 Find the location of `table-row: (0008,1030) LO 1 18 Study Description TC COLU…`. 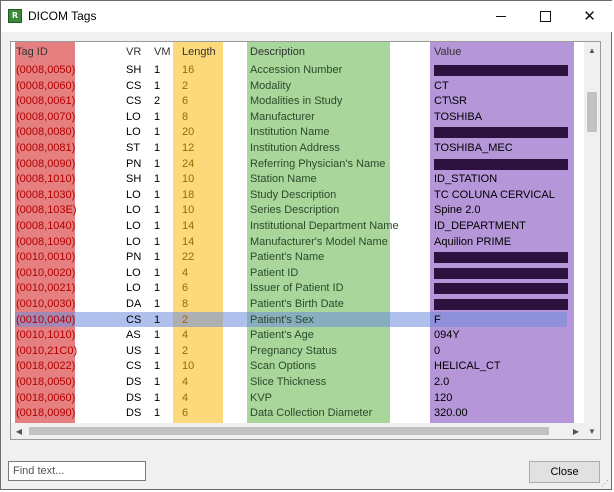

table-row: (0008,1030) LO 1 18 Study Description TC COLU… is located at coordinates (301, 195).